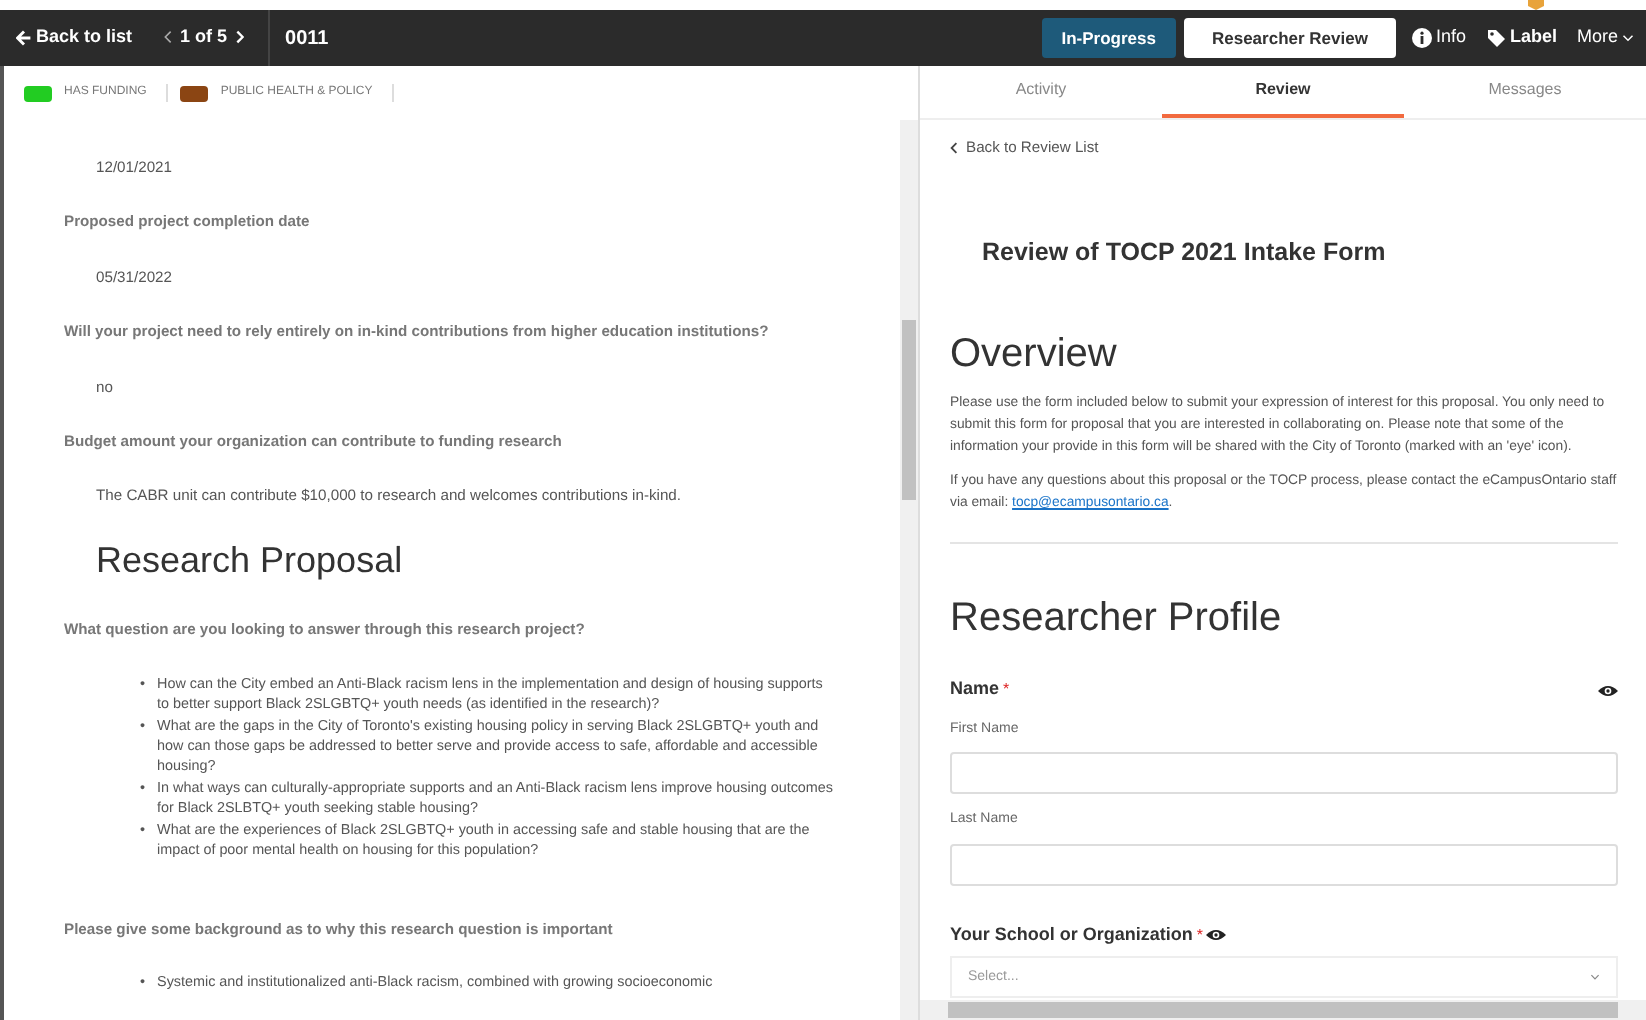 The image size is (1646, 1020). What do you see at coordinates (1495, 38) in the screenshot?
I see `tag-icon` at bounding box center [1495, 38].